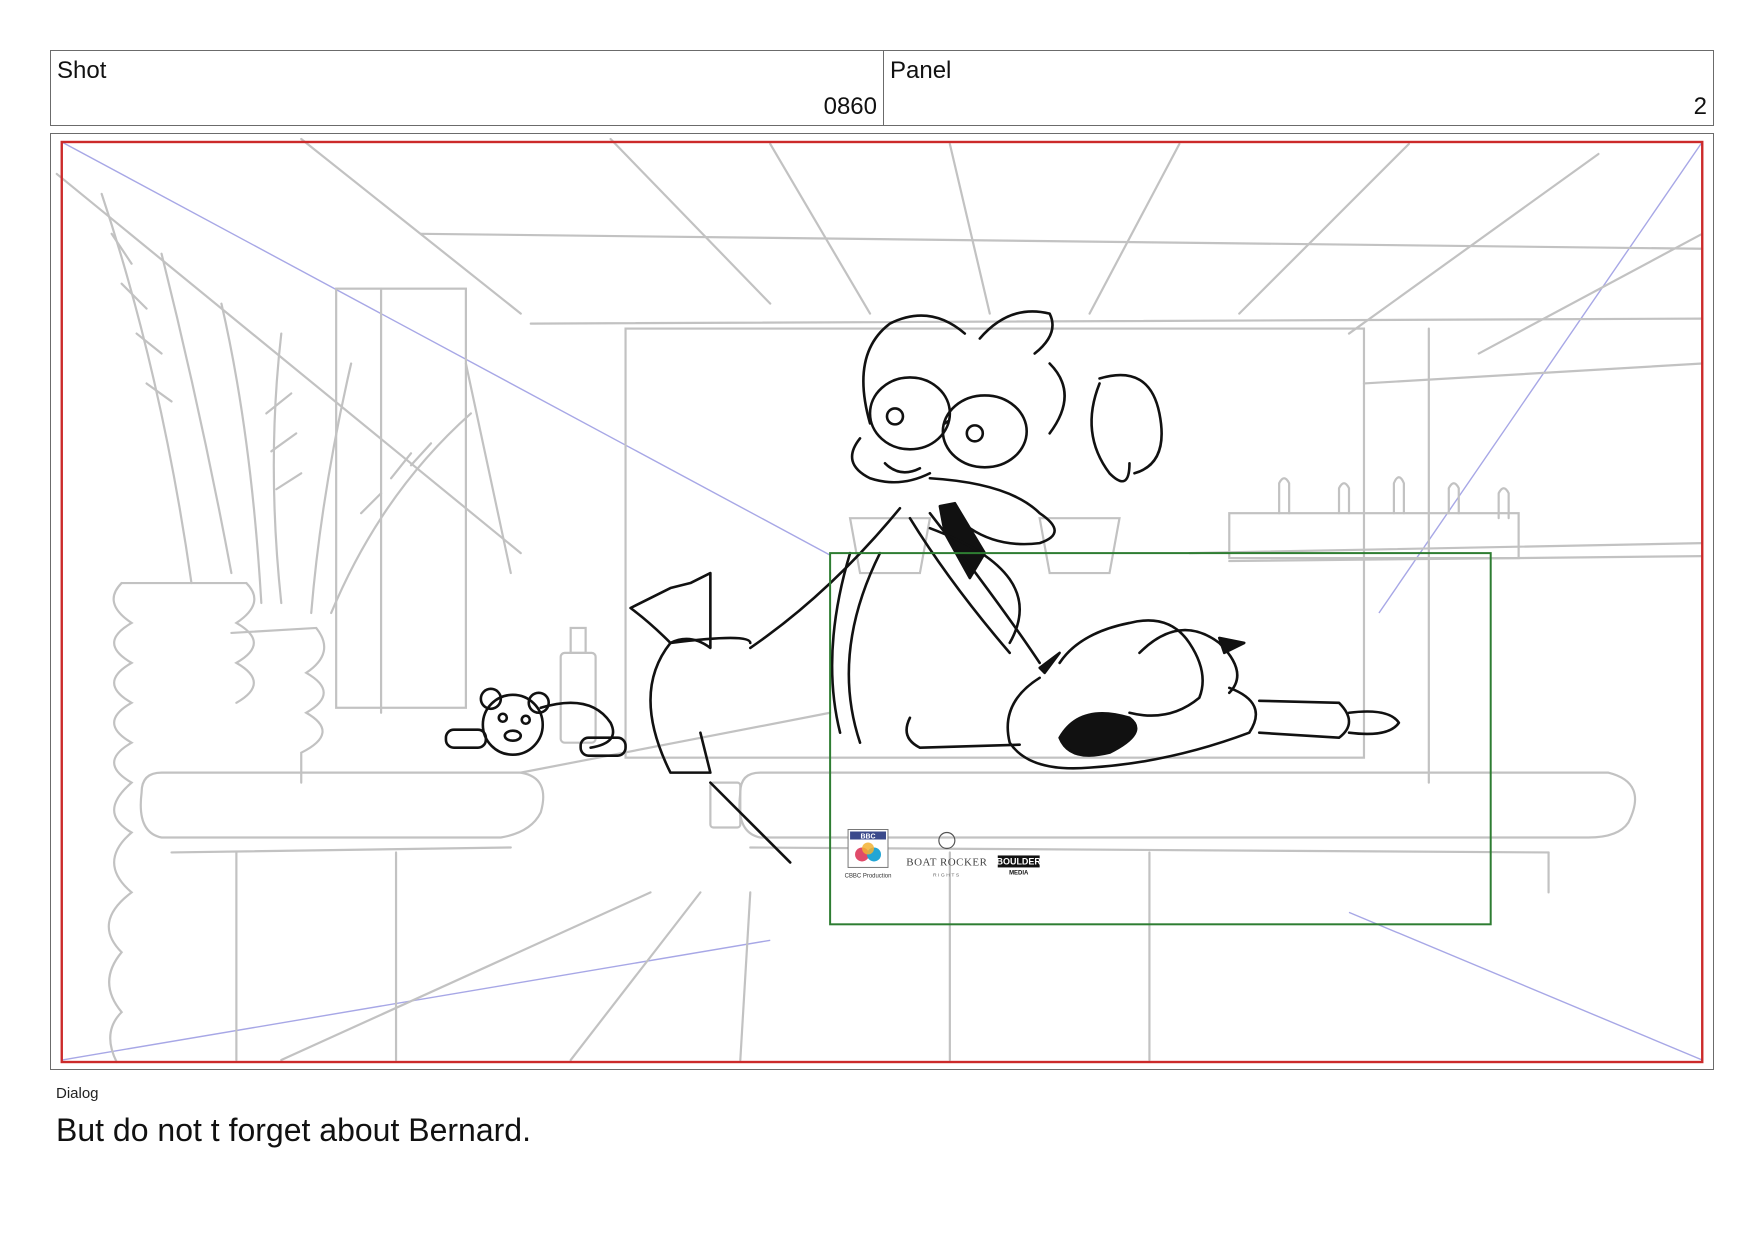 The image size is (1754, 1240). I want to click on panel-label: Panel, so click(921, 70).